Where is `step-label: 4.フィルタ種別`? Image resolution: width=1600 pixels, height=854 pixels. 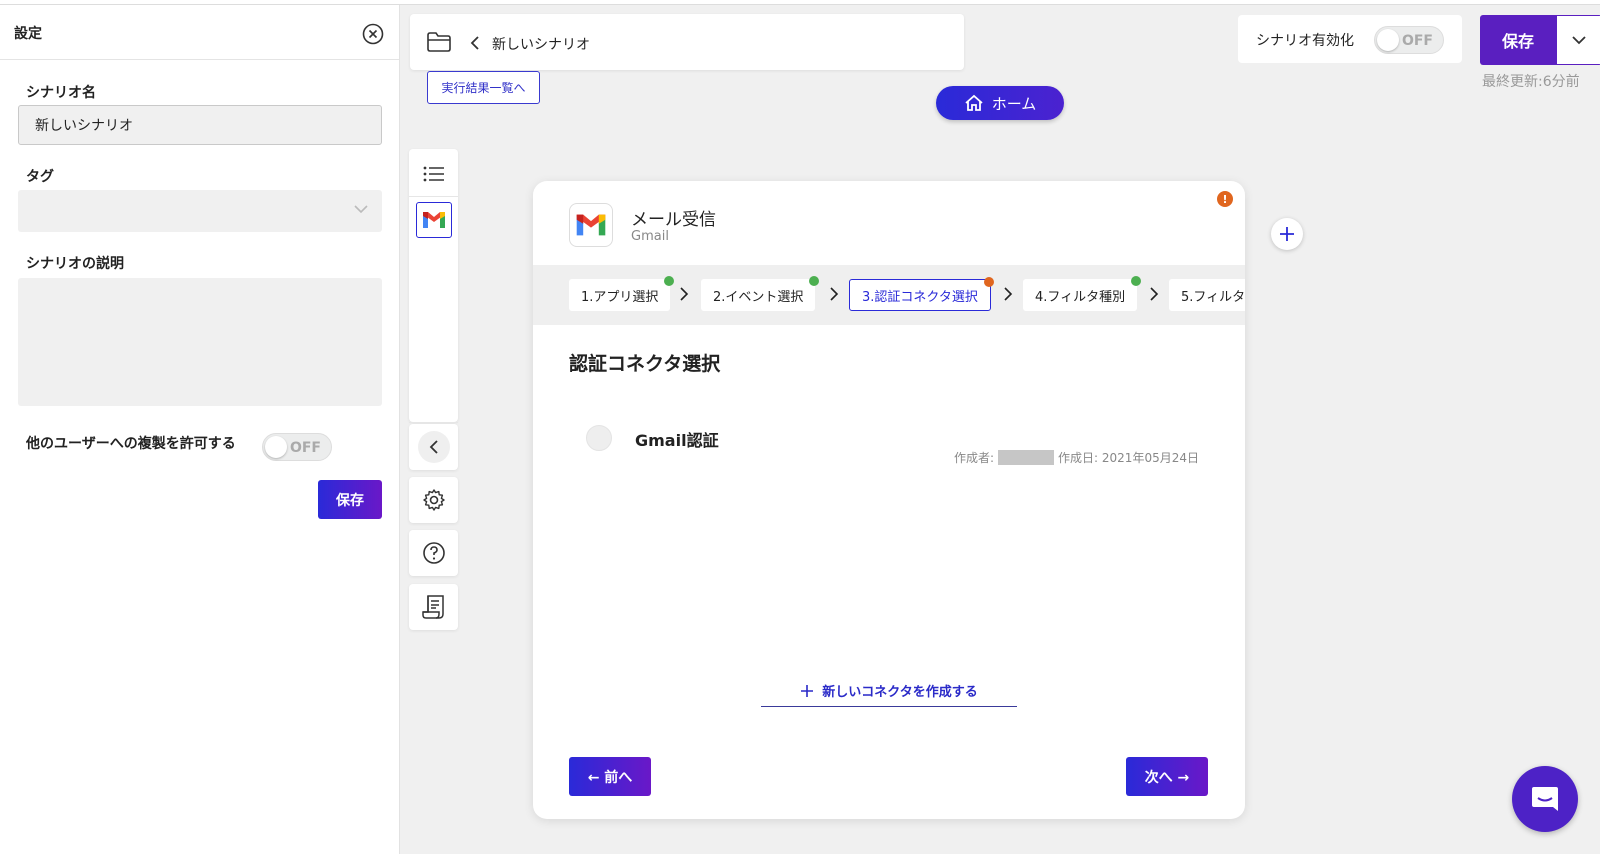
step-label: 4.フィルタ種別 is located at coordinates (1080, 297).